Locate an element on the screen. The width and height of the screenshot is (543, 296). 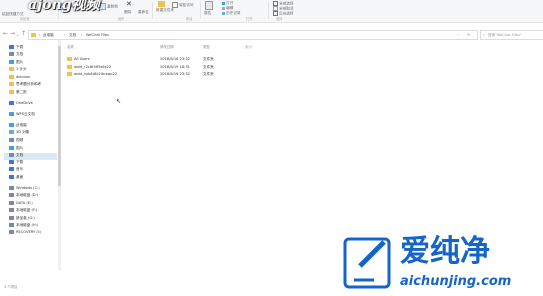
nav-item-label: 思考题分析和考 is located at coordinates (29, 84).